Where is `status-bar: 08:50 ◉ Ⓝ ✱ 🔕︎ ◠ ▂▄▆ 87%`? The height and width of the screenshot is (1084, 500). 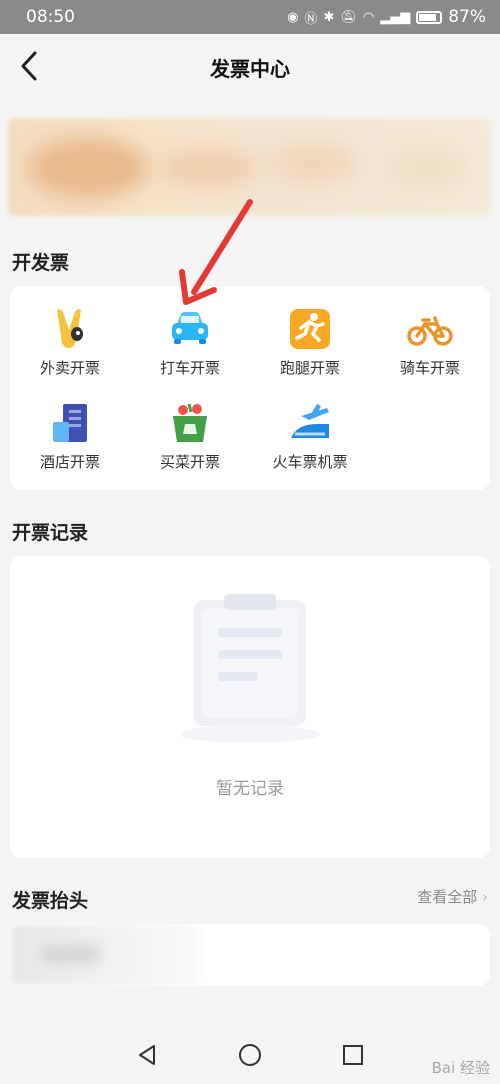
status-bar: 08:50 ◉ Ⓝ ✱ 🔕︎ ◠ ▂▄▆ 87% is located at coordinates (250, 17).